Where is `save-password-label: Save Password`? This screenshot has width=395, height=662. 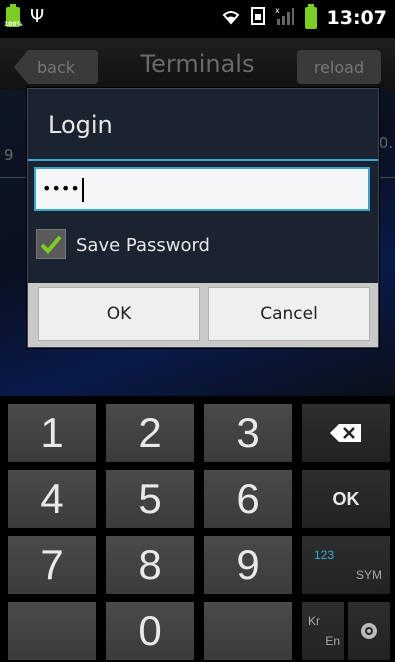 save-password-label: Save Password is located at coordinates (143, 245).